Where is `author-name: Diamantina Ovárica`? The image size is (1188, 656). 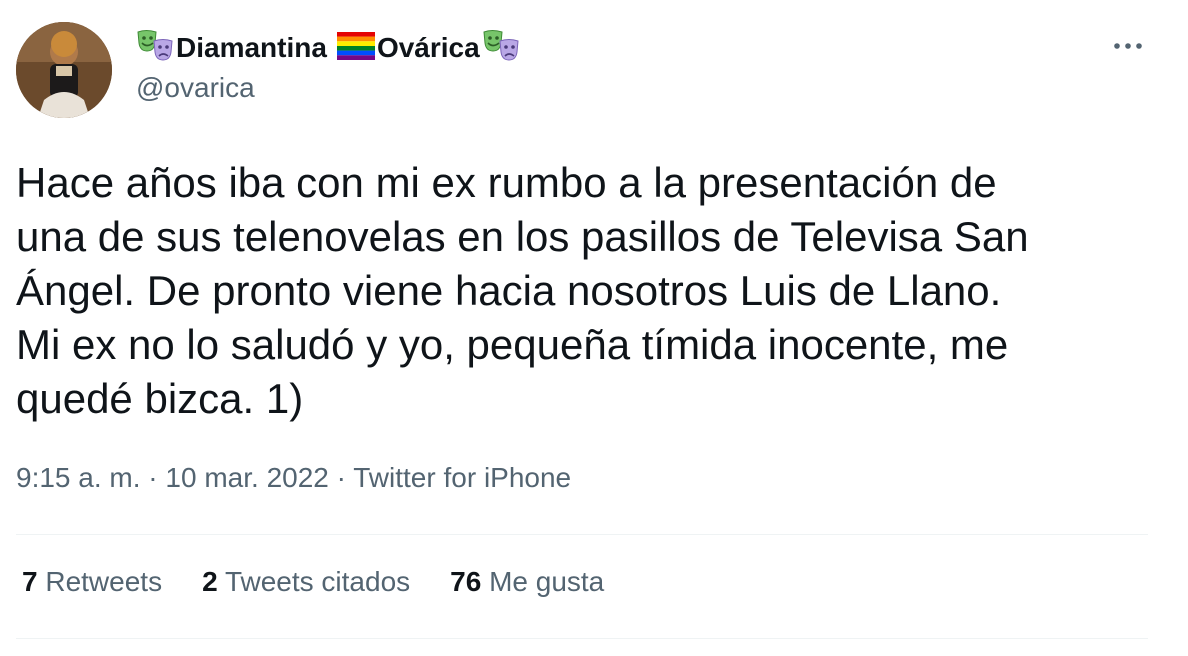 author-name: Diamantina Ovárica is located at coordinates (328, 48).